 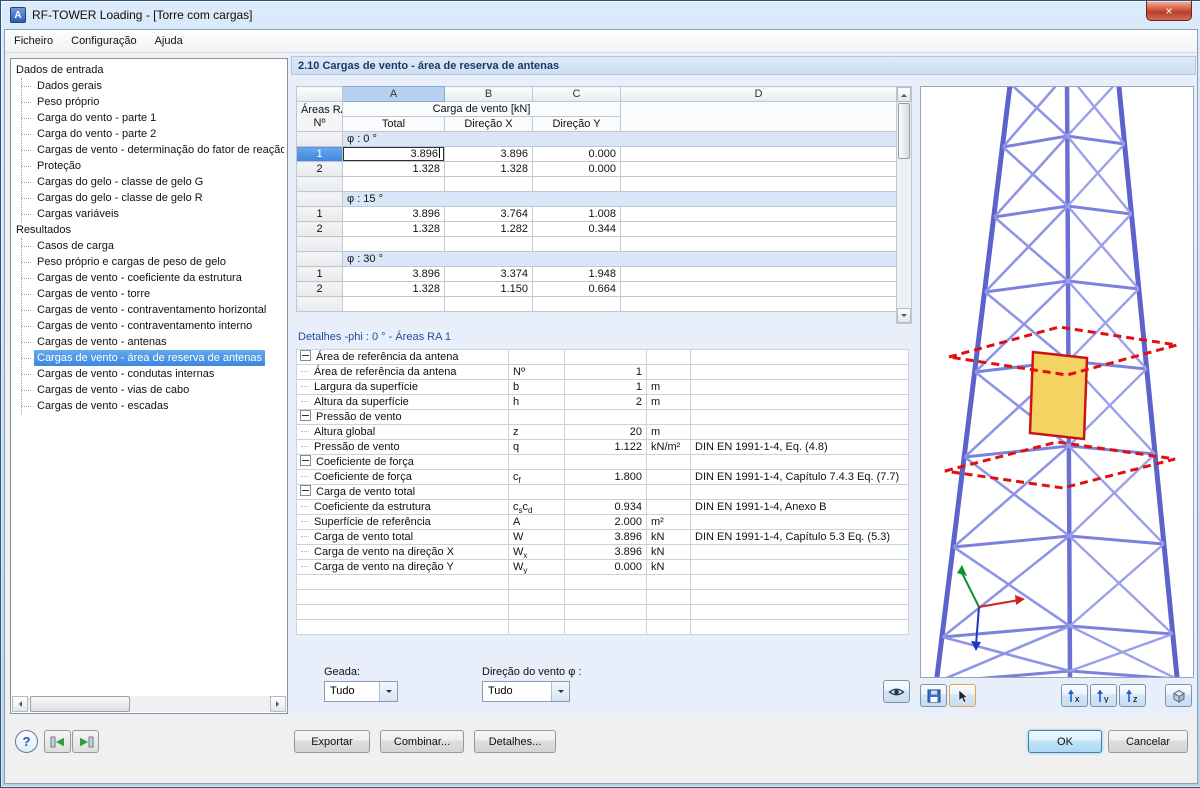 I want to click on tree-item: Cargas de vento - condutas internas, so click(x=153, y=374).